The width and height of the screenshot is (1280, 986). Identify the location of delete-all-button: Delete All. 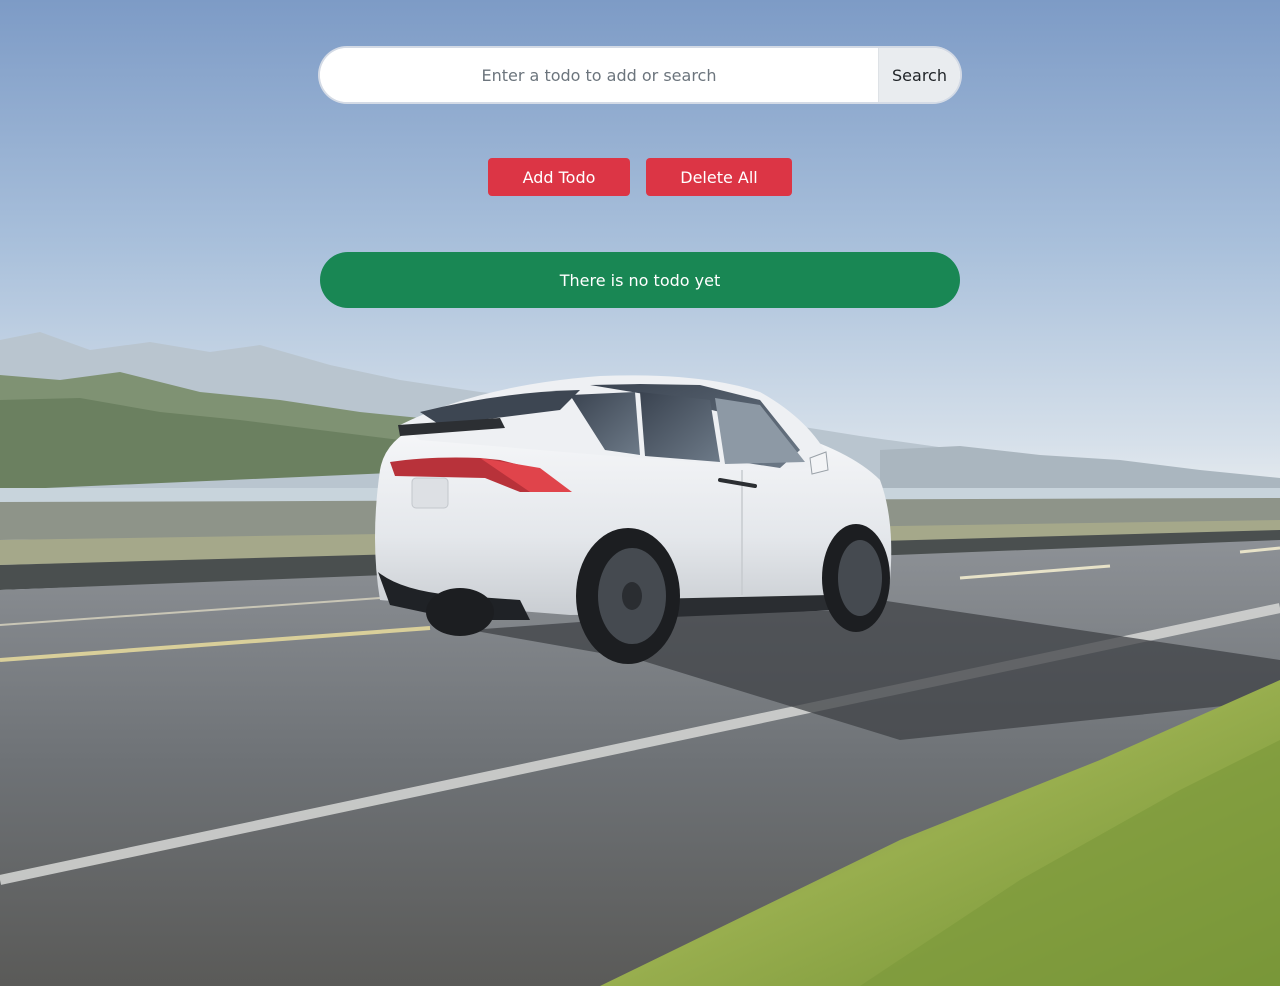
(719, 177).